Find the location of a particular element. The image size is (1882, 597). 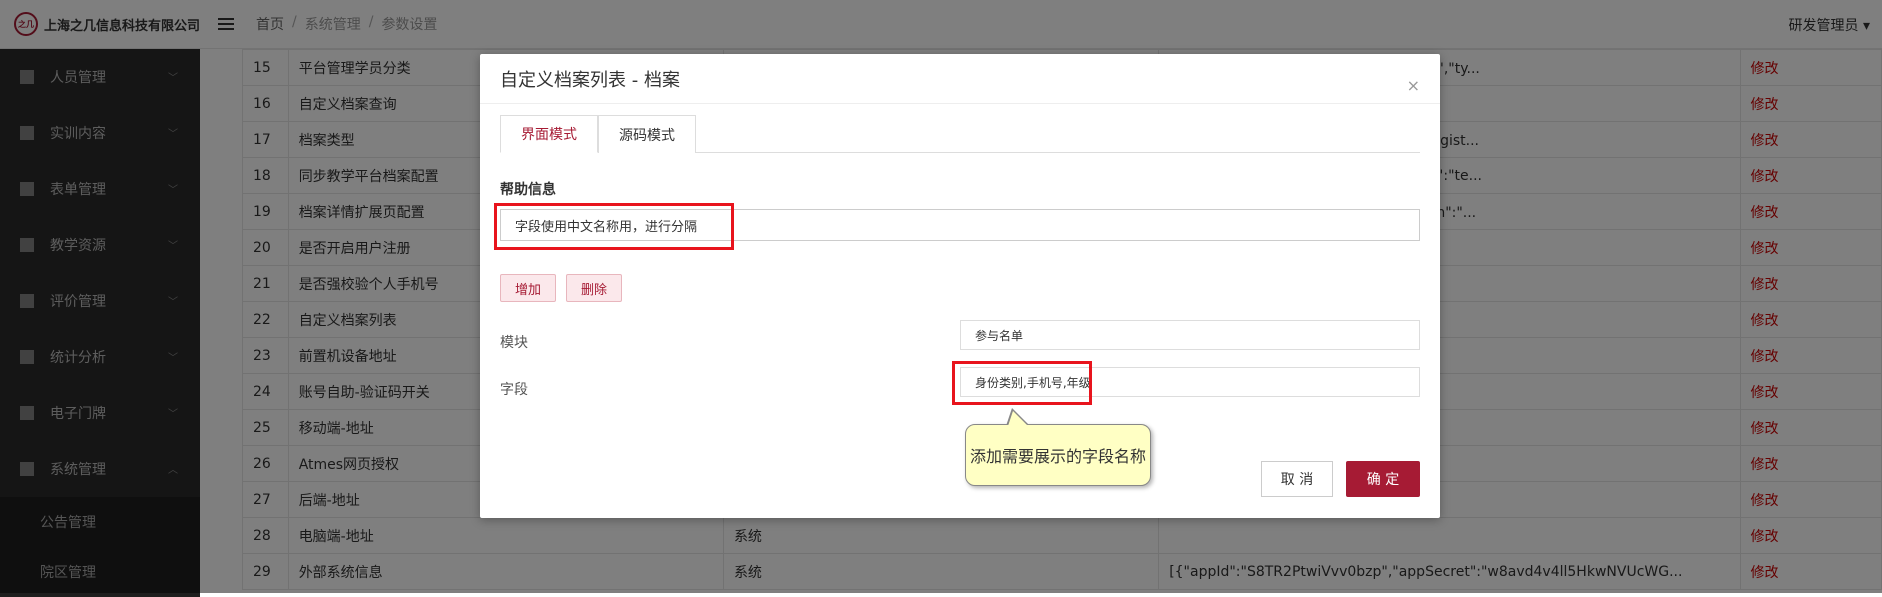

confirm-button: 确 定 is located at coordinates (1383, 479).